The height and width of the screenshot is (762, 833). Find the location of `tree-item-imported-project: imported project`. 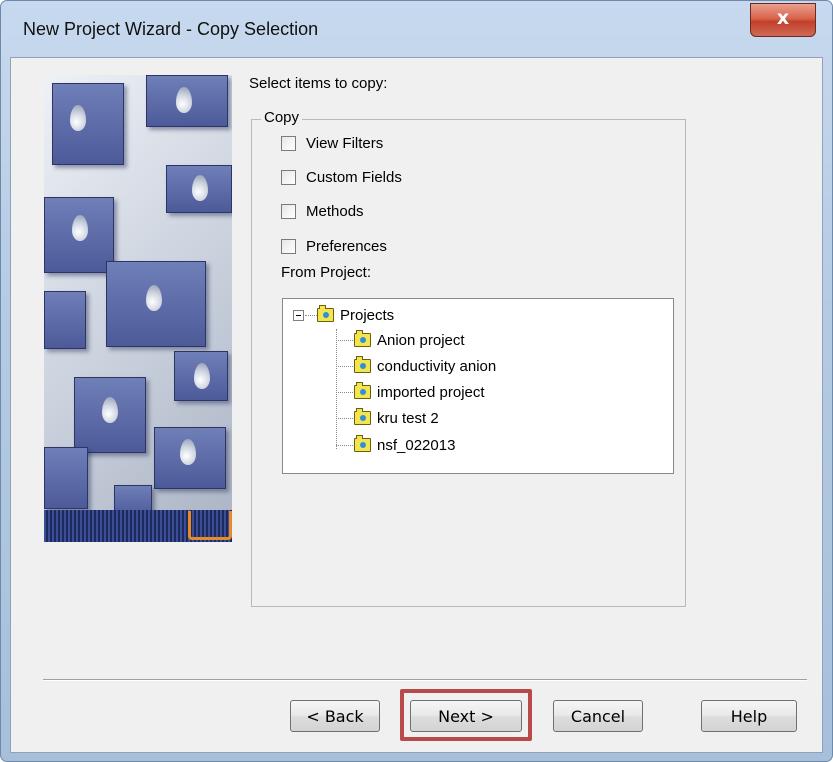

tree-item-imported-project: imported project is located at coordinates (419, 392).